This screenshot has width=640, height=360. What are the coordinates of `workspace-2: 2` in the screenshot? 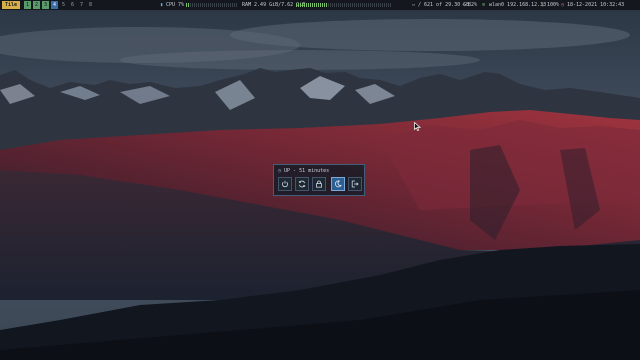 It's located at (36, 5).